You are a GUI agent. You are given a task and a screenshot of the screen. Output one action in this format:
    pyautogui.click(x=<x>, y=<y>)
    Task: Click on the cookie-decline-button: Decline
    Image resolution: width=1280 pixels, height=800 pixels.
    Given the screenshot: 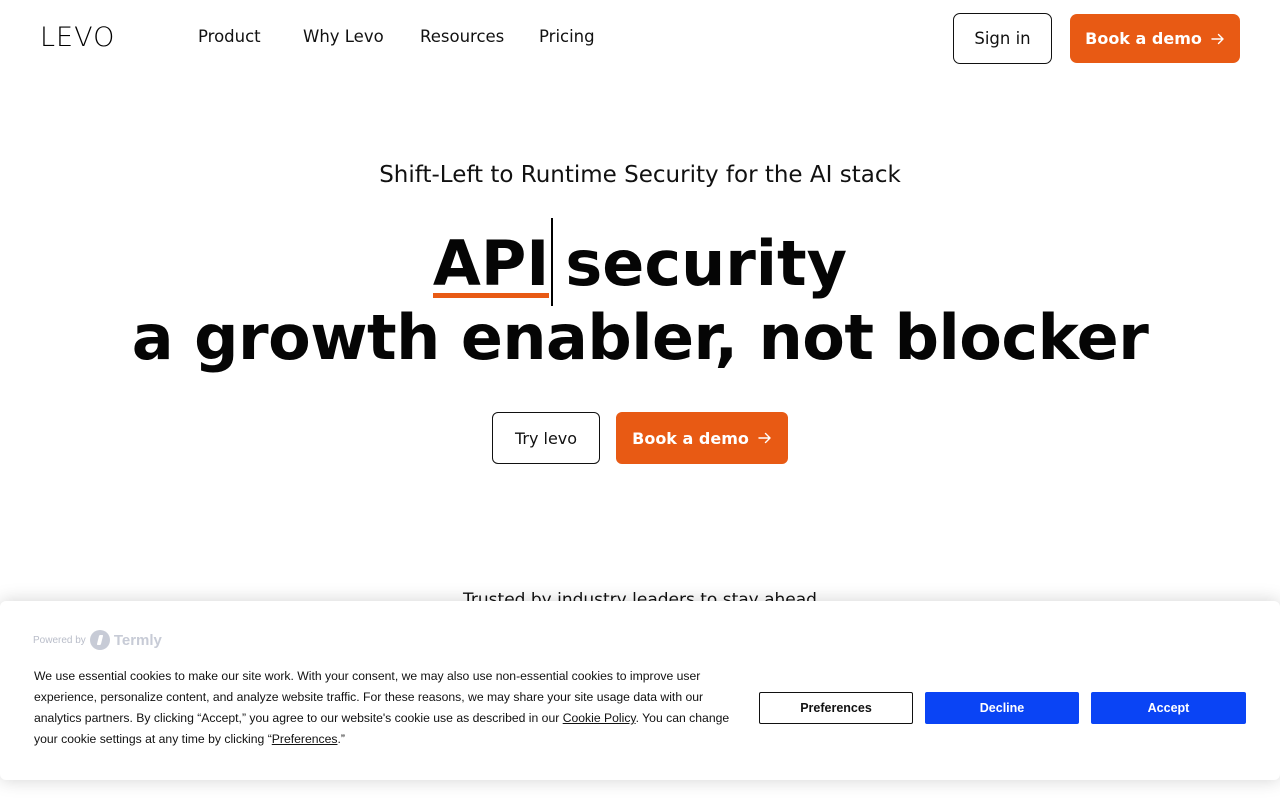 What is the action you would take?
    pyautogui.click(x=1002, y=708)
    